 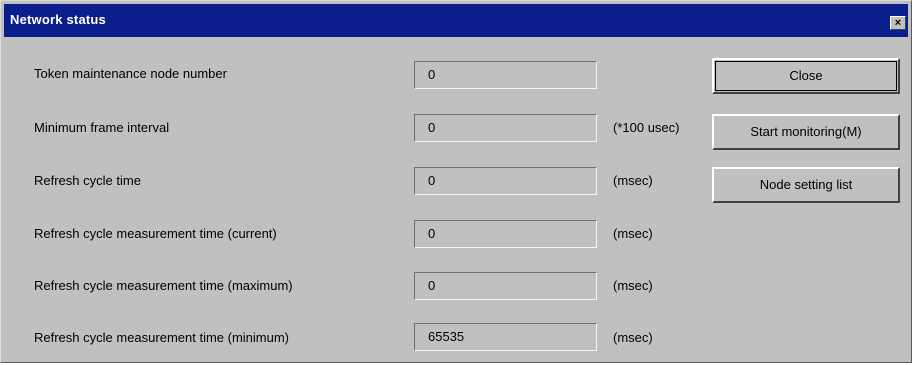 What do you see at coordinates (162, 337) in the screenshot?
I see `label-refresh-cycle-minimum: Refresh cycle measurement time (minimum)` at bounding box center [162, 337].